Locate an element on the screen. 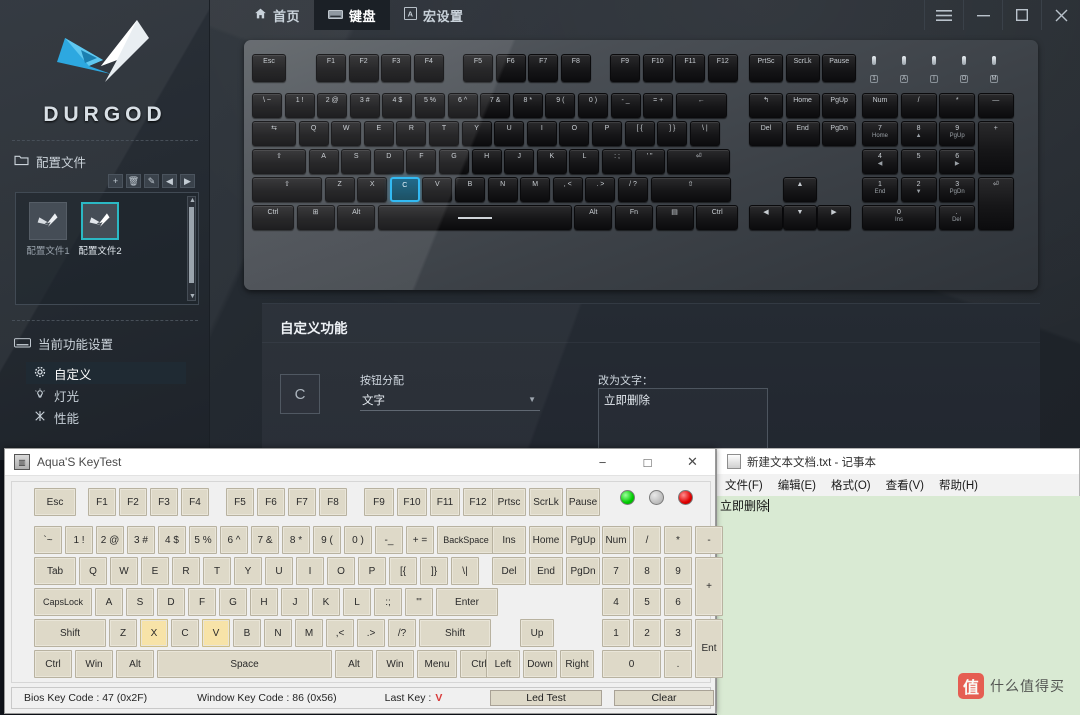  key-F6: F6 is located at coordinates (510, 68).